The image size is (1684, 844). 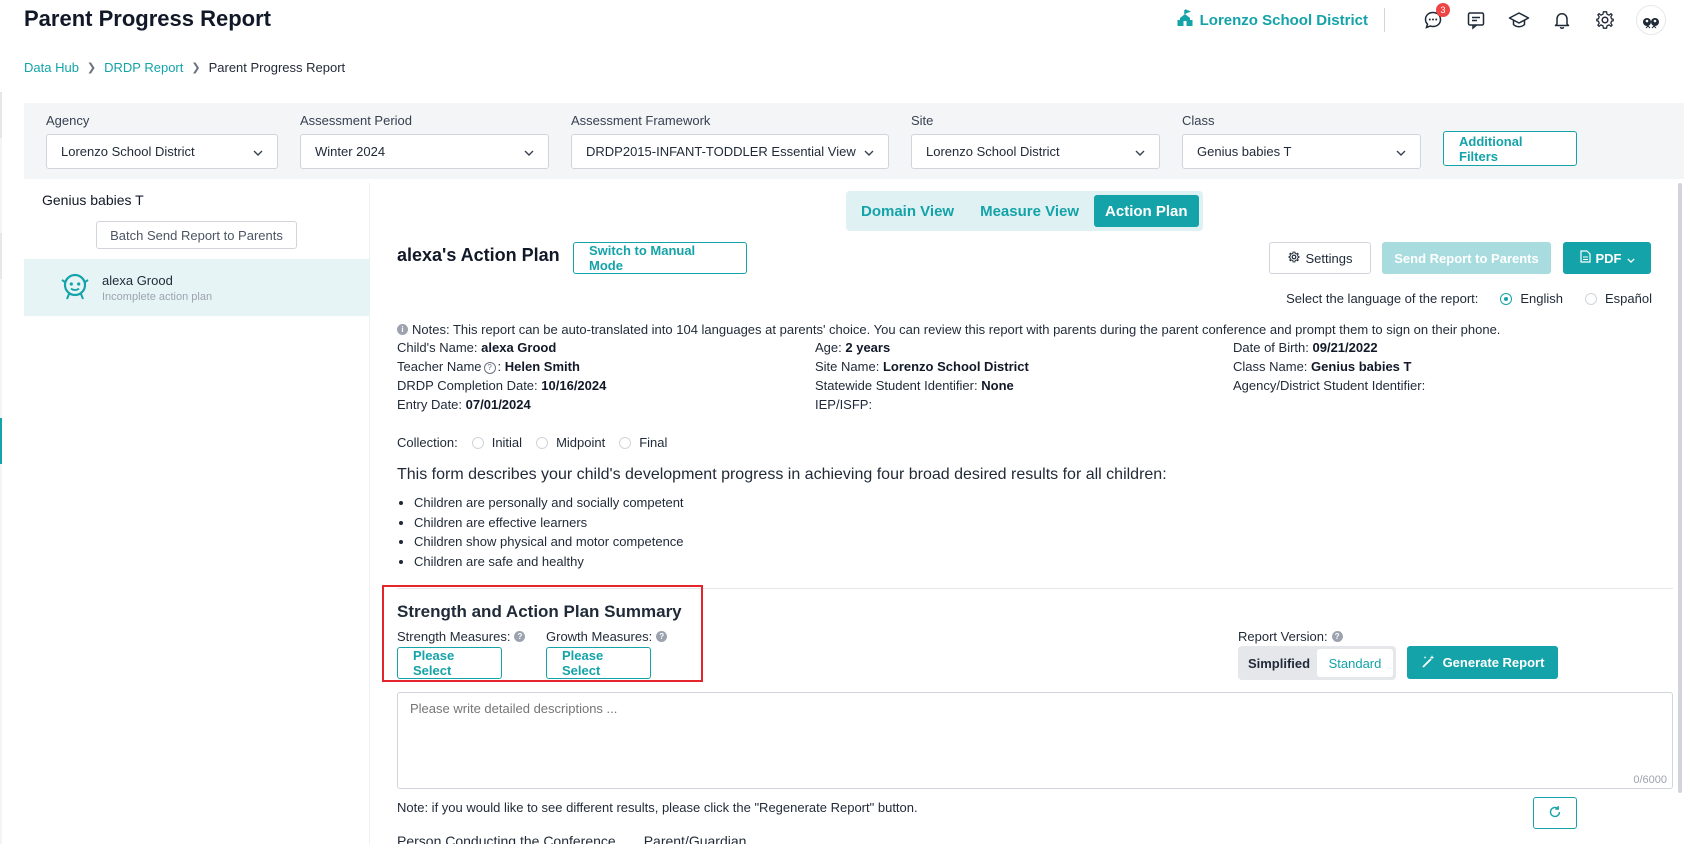 I want to click on avatar, so click(x=1651, y=20).